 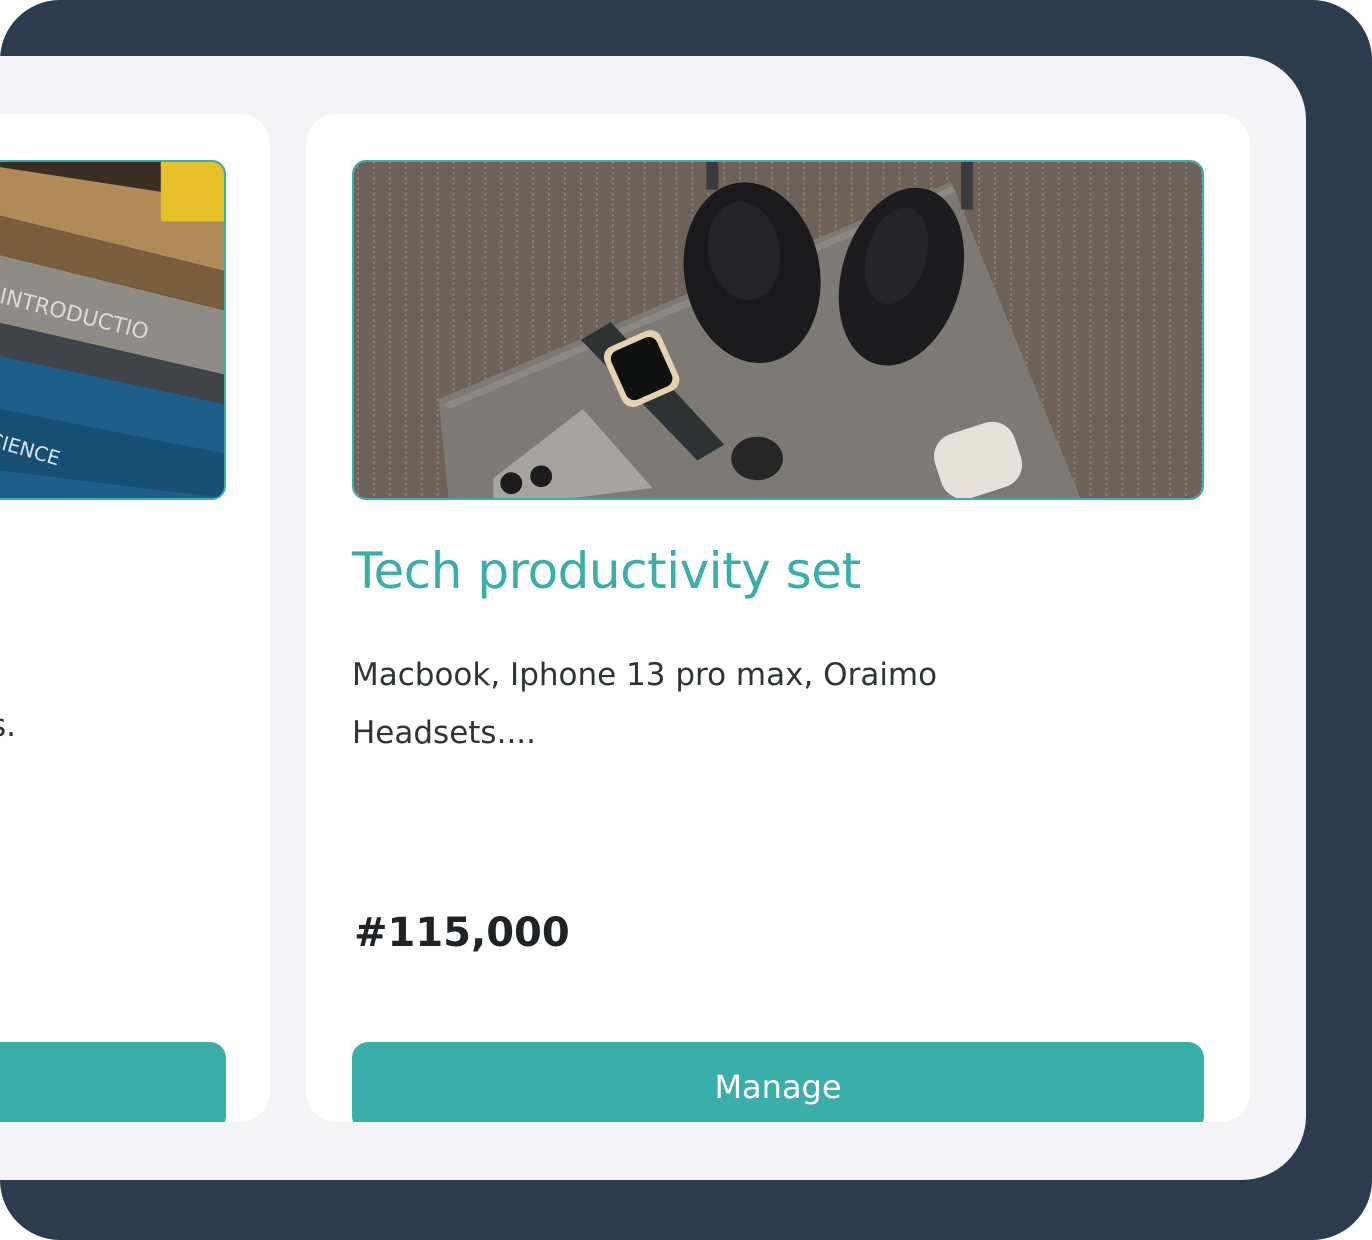 What do you see at coordinates (113, 330) in the screenshot?
I see `books-photo-icon: A BRIEF INTRODUCTIO CTICAL SCIENCE` at bounding box center [113, 330].